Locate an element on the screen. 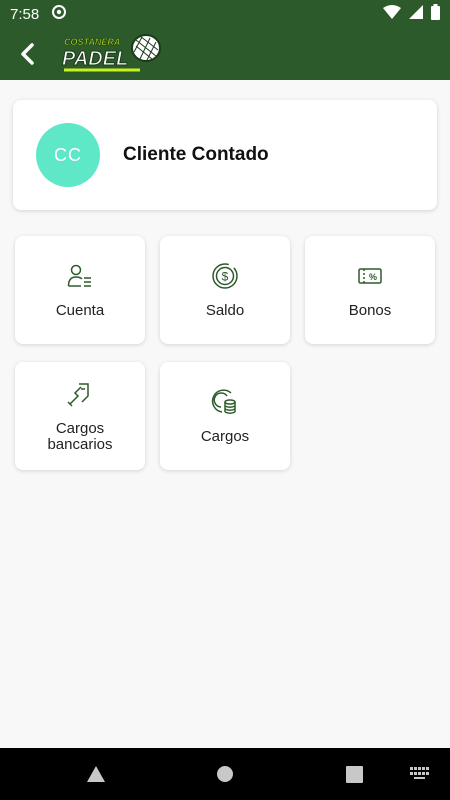 This screenshot has width=450, height=800. system-nav-bar is located at coordinates (225, 774).